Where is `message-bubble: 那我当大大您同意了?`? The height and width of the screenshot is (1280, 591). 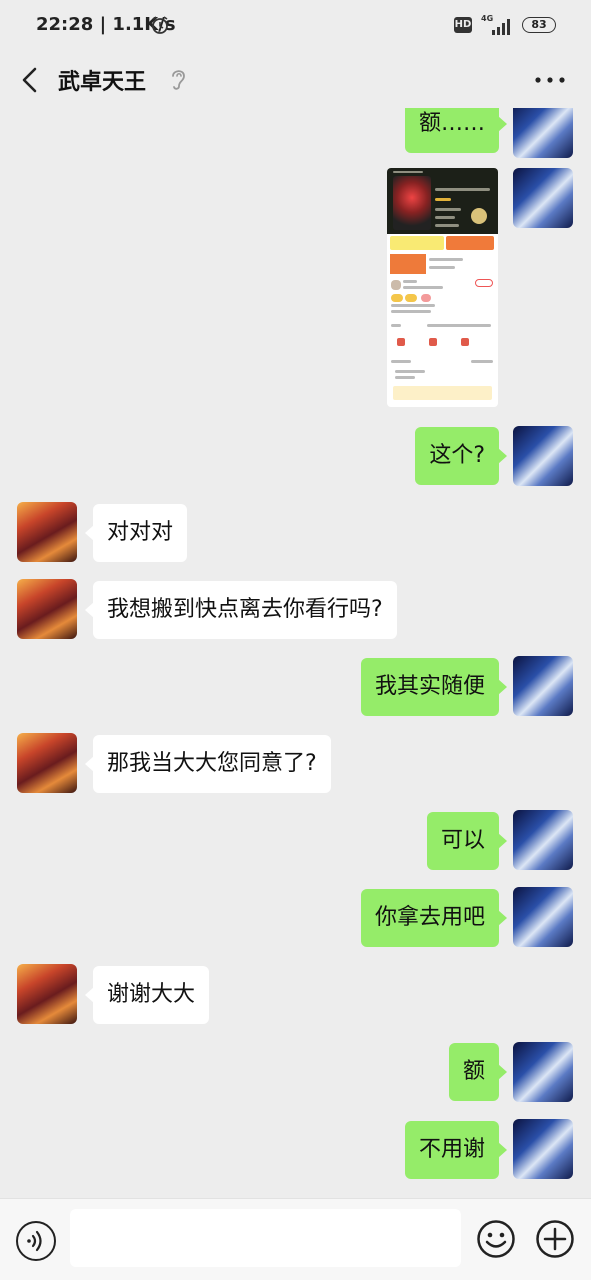 message-bubble: 那我当大大您同意了? is located at coordinates (208, 764).